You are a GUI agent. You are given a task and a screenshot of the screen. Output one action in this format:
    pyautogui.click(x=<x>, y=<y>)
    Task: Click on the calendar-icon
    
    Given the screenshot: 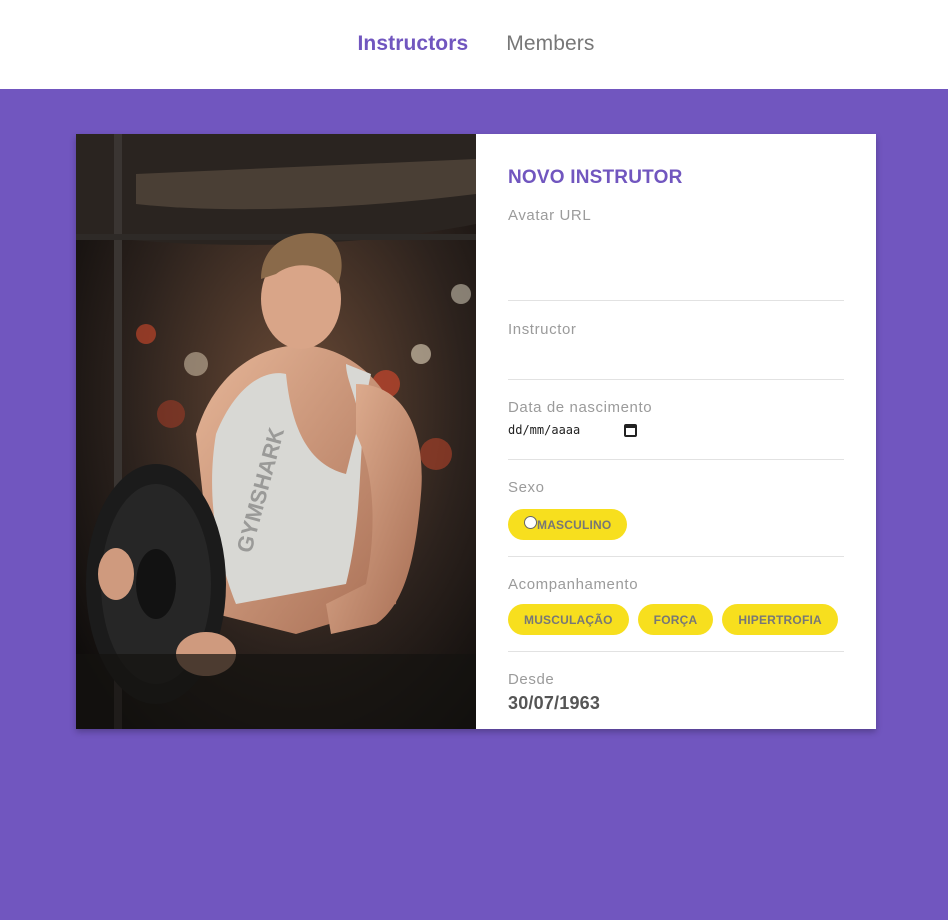 What is the action you would take?
    pyautogui.click(x=631, y=430)
    